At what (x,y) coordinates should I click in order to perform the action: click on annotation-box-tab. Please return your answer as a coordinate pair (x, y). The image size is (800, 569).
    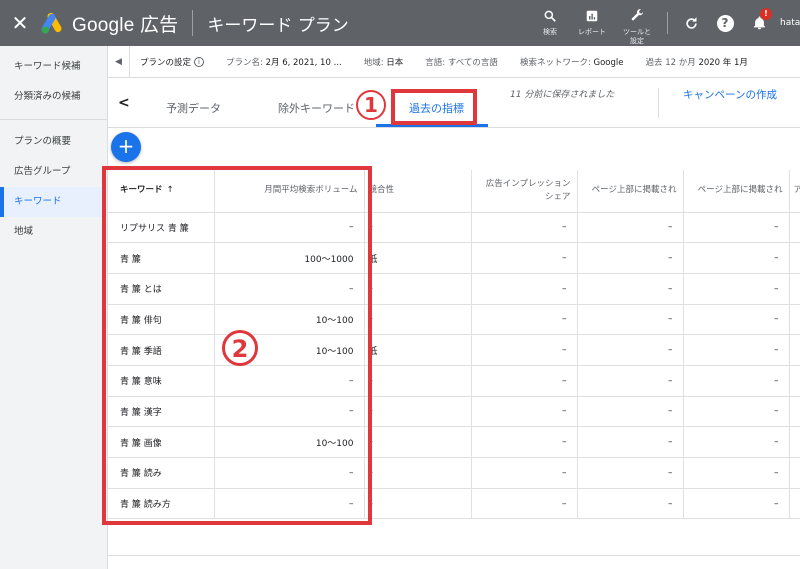
    Looking at the image, I should click on (434, 107).